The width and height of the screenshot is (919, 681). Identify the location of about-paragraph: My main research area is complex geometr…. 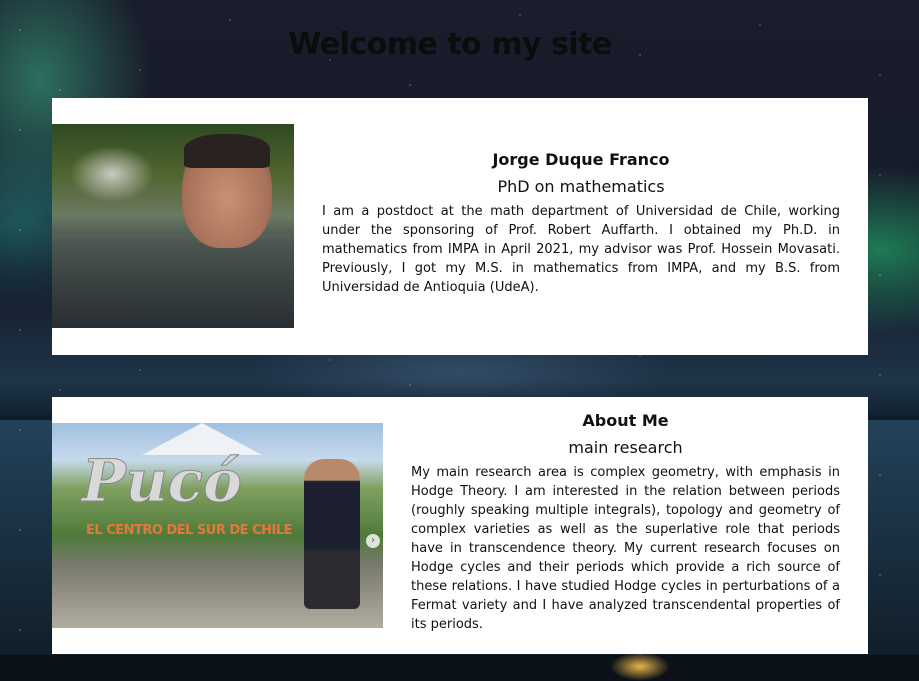
(625, 548).